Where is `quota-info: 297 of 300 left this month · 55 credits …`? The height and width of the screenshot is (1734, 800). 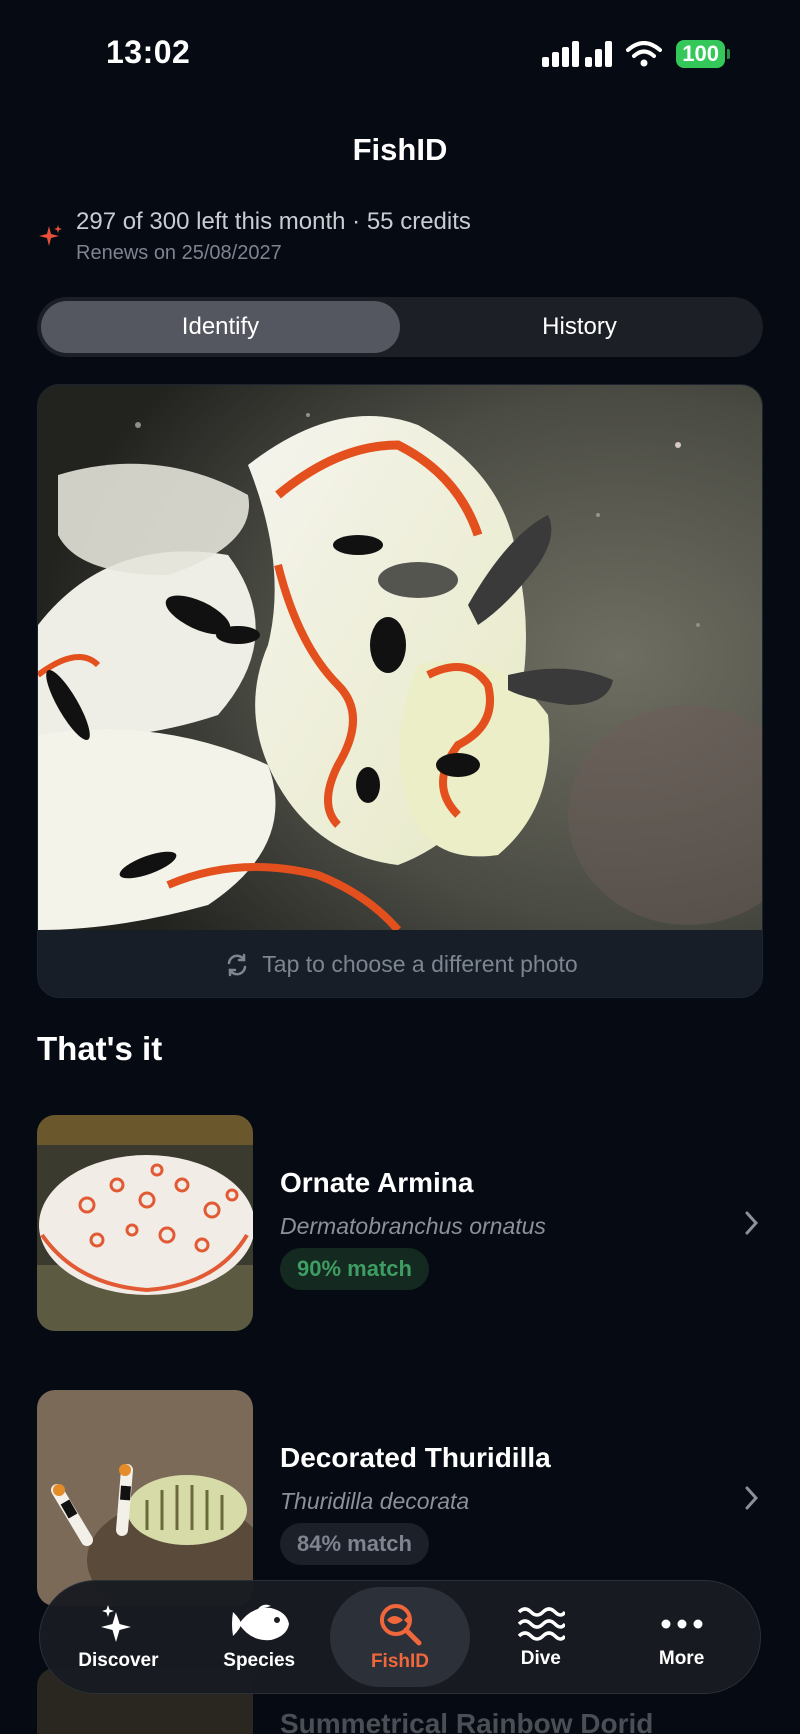
quota-info: 297 of 300 left this month · 55 credits … is located at coordinates (254, 236).